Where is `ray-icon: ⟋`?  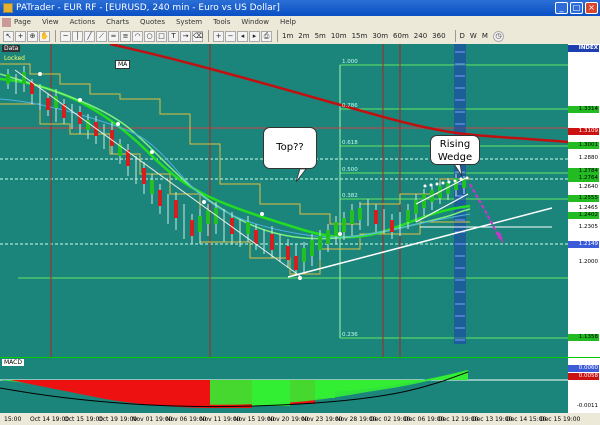
ray-icon: ⟋ is located at coordinates (101, 36).